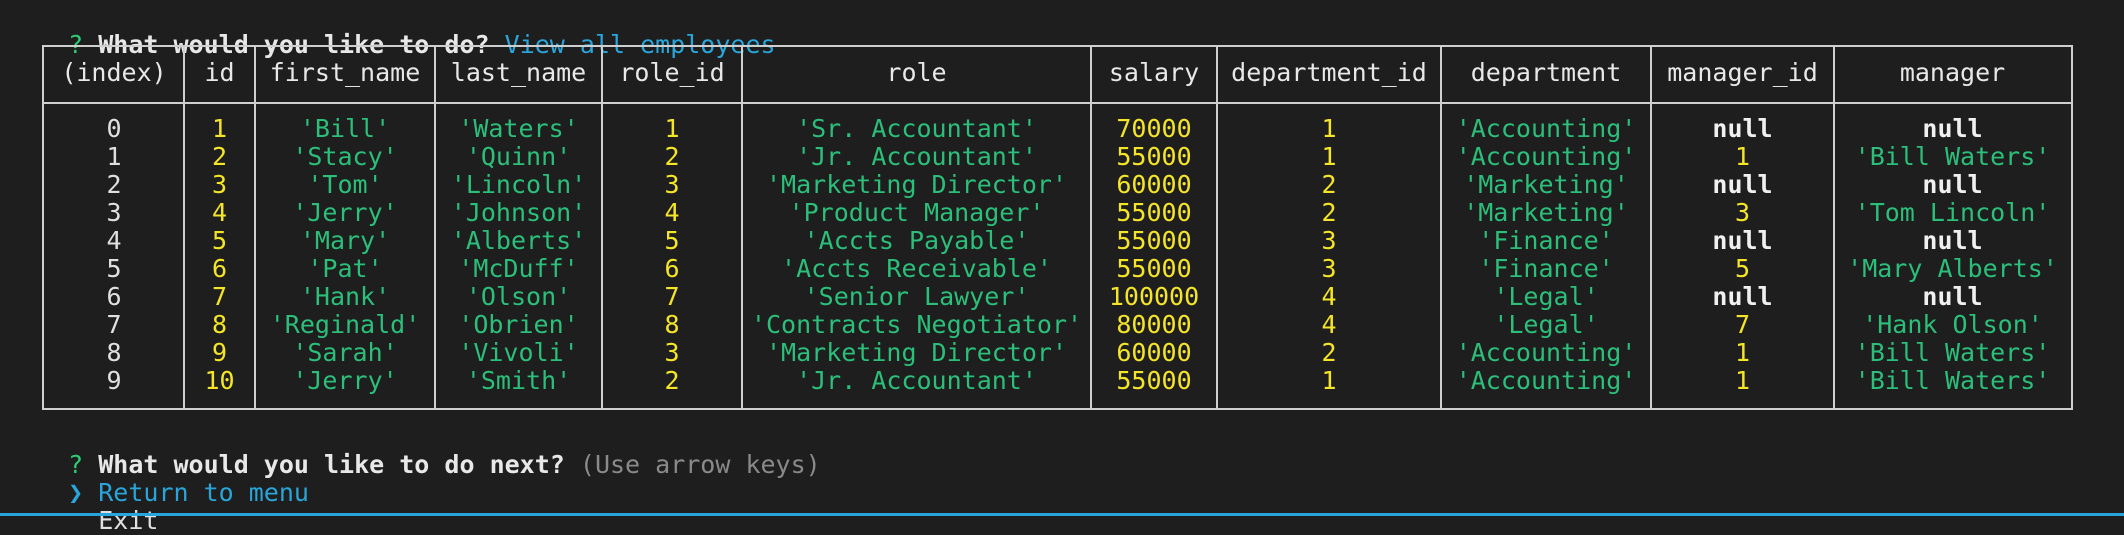 The width and height of the screenshot is (2124, 535). What do you see at coordinates (1154, 324) in the screenshot?
I see `cell-salary: 80000` at bounding box center [1154, 324].